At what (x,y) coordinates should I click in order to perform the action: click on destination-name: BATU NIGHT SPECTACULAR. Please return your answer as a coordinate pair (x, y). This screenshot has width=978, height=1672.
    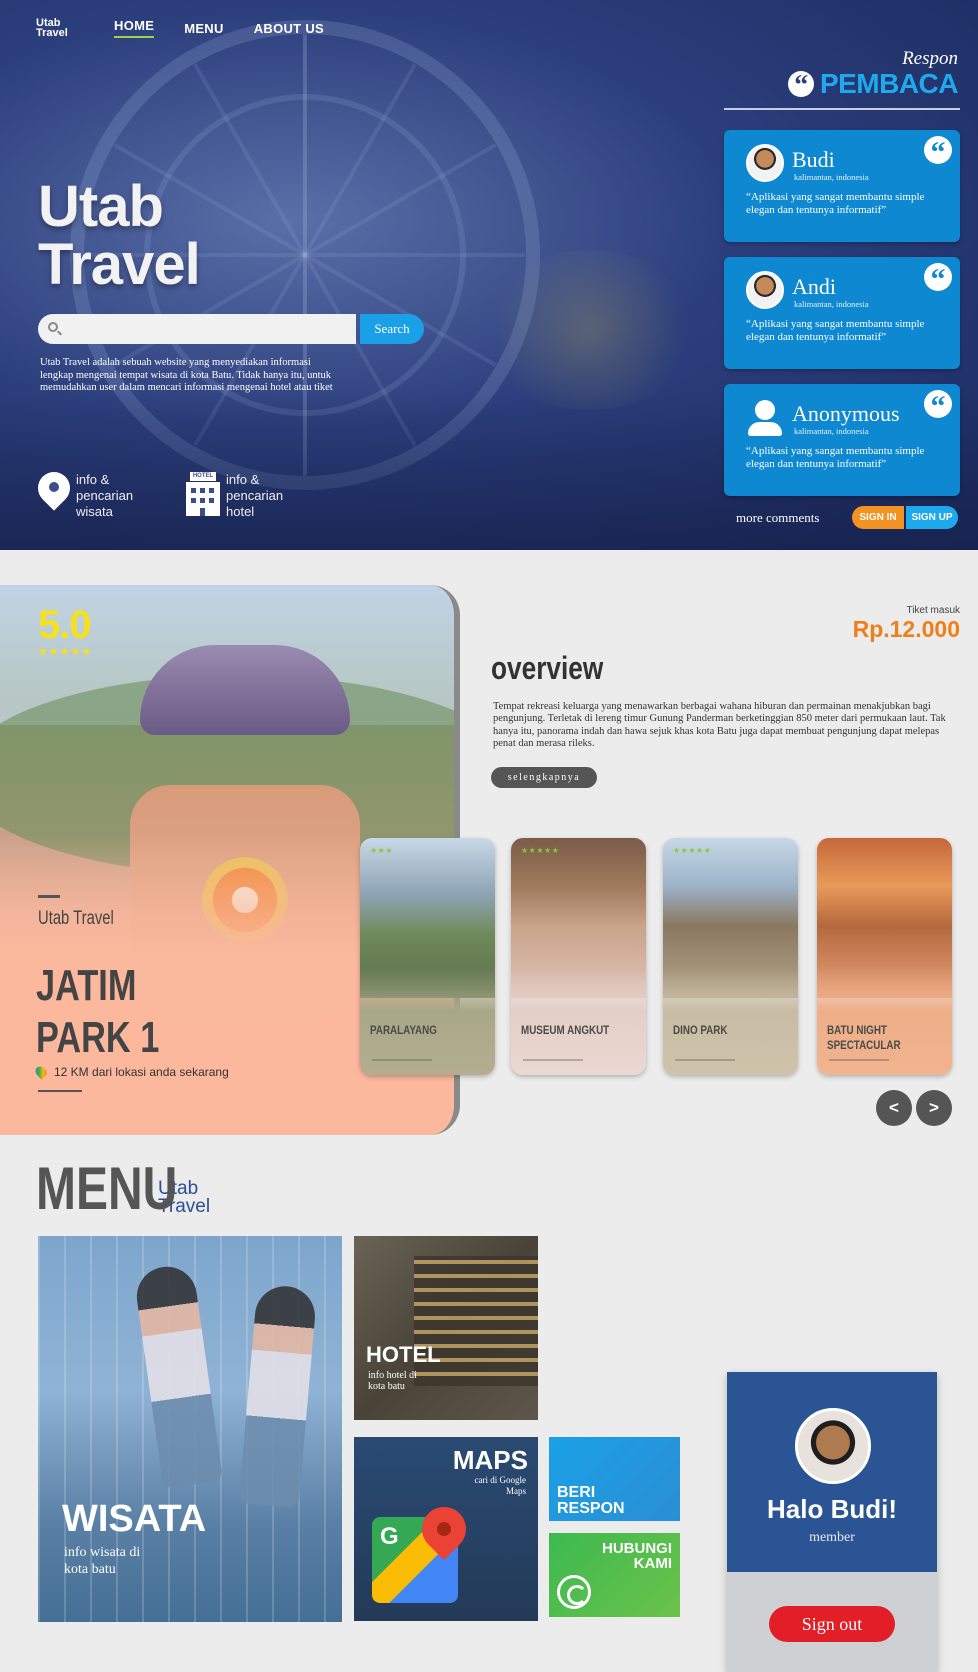
    Looking at the image, I should click on (864, 1037).